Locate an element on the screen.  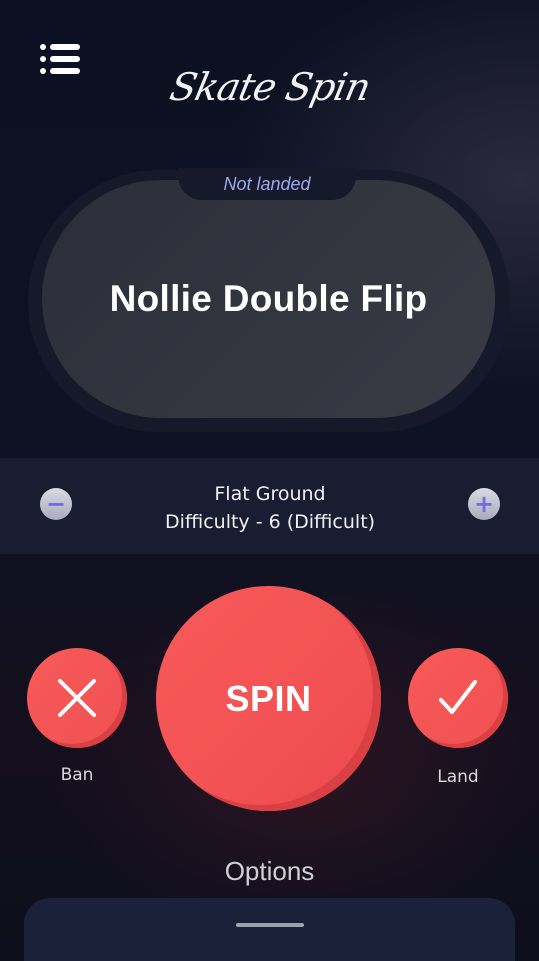
app-logo: Skate Spin is located at coordinates (270, 87).